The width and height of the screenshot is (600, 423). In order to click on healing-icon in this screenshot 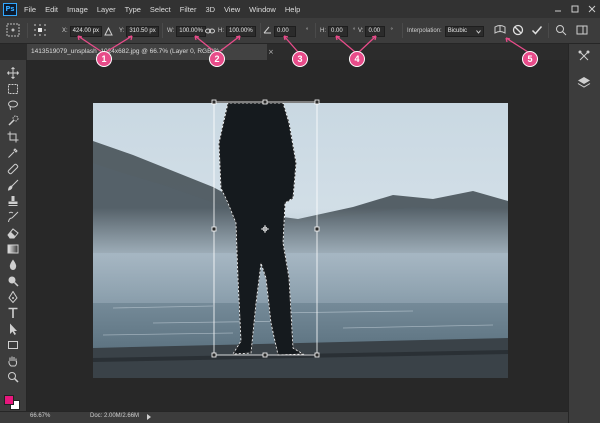, I will do `click(13, 169)`.